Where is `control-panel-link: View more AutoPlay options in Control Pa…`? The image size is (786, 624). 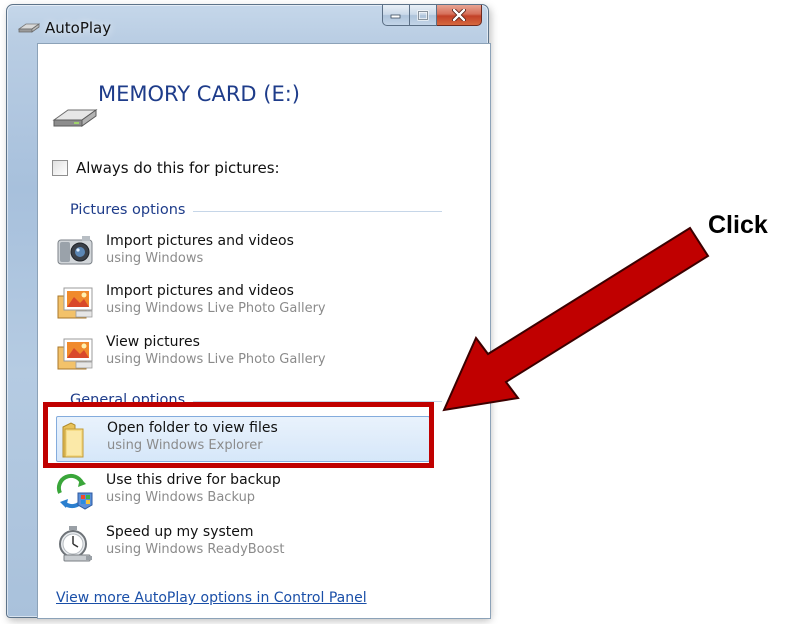
control-panel-link: View more AutoPlay options in Control Pa… is located at coordinates (211, 598).